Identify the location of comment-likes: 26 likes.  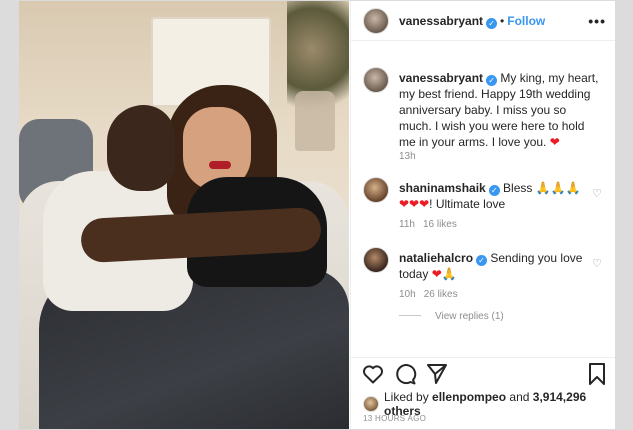
(441, 294).